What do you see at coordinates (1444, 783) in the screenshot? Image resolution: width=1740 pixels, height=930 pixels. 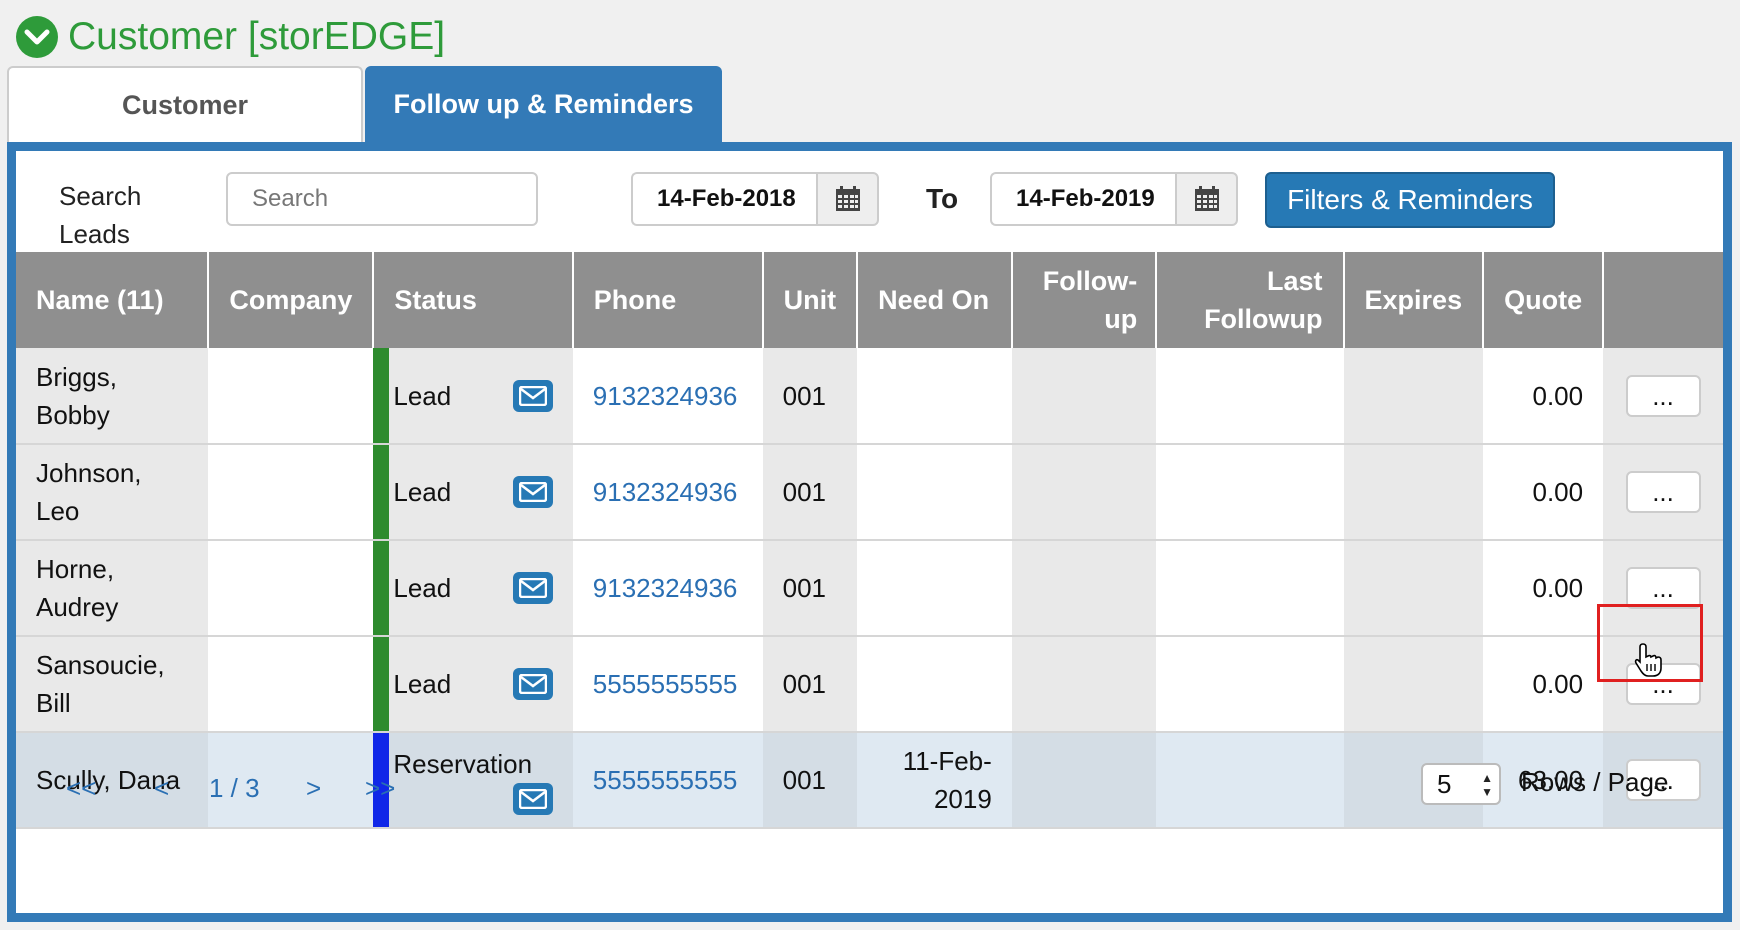 I see `rows-per-page-value: 5` at bounding box center [1444, 783].